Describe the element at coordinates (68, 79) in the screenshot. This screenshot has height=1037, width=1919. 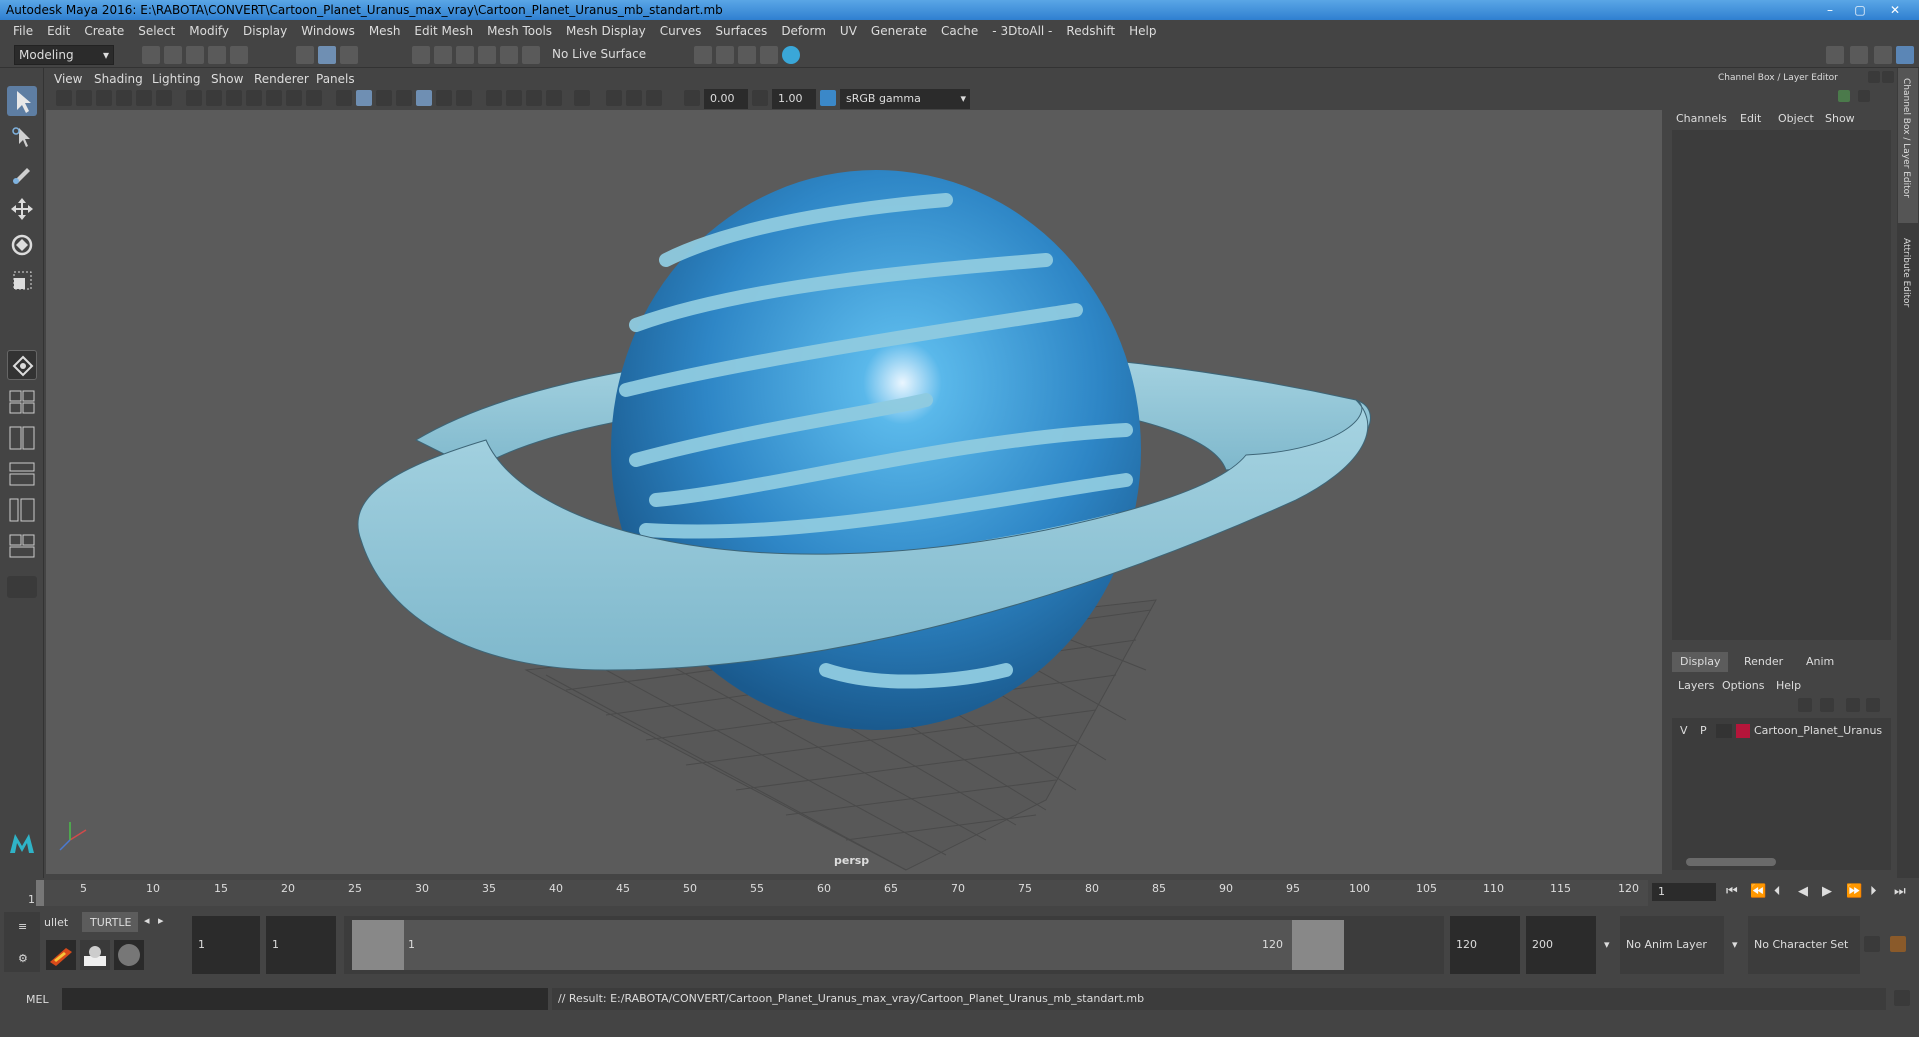
I see `viewport-menu-view: View` at that location.